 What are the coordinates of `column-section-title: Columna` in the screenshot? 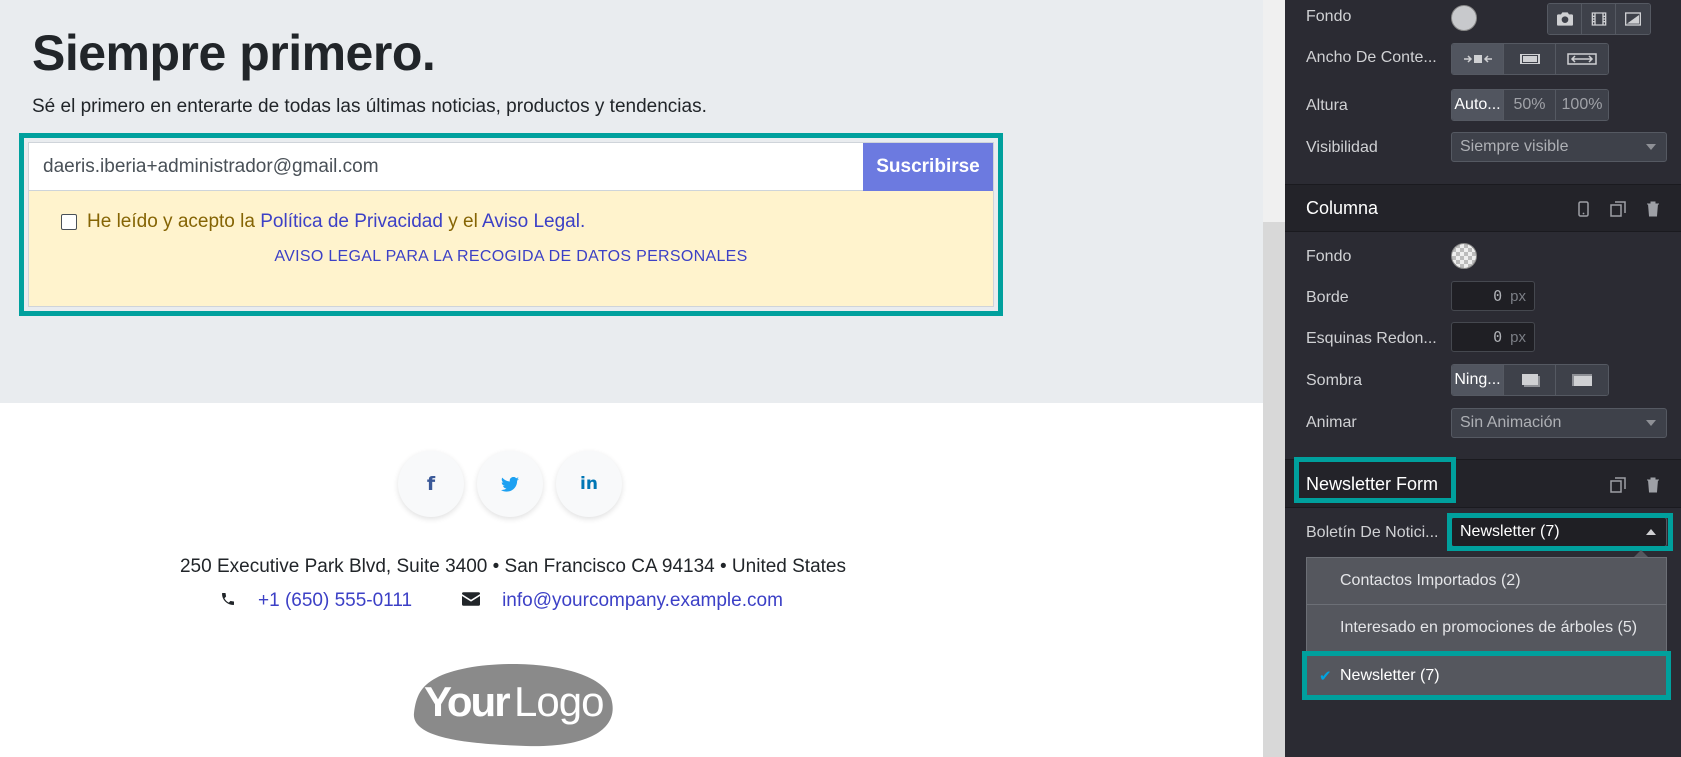 It's located at (1342, 208).